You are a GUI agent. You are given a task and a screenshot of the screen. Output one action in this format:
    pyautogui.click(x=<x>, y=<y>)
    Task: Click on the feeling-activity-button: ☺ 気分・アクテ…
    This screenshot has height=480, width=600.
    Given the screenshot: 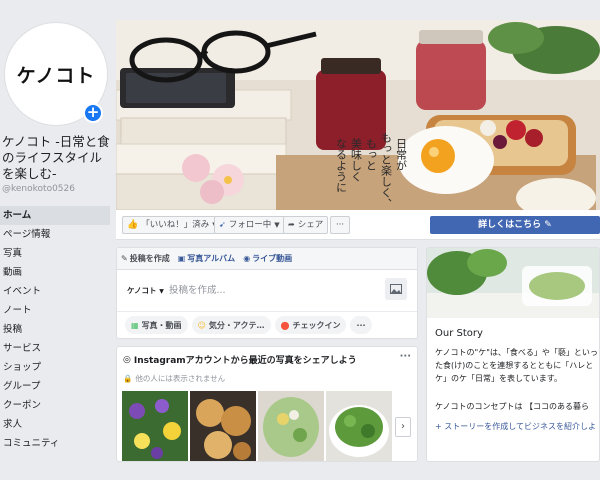 What is the action you would take?
    pyautogui.click(x=231, y=325)
    